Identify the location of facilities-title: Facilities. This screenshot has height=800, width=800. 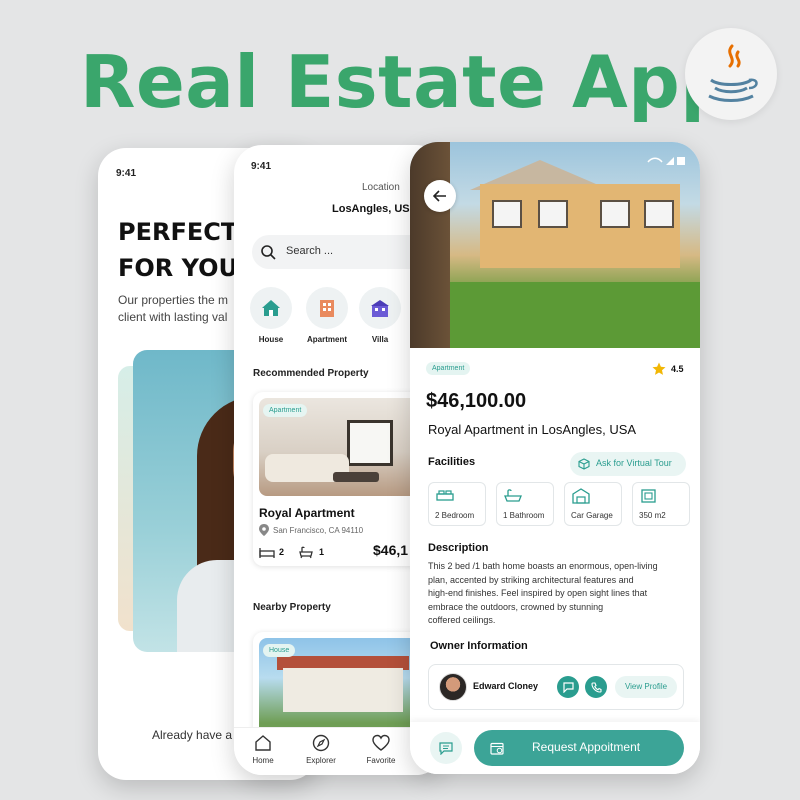
(452, 462).